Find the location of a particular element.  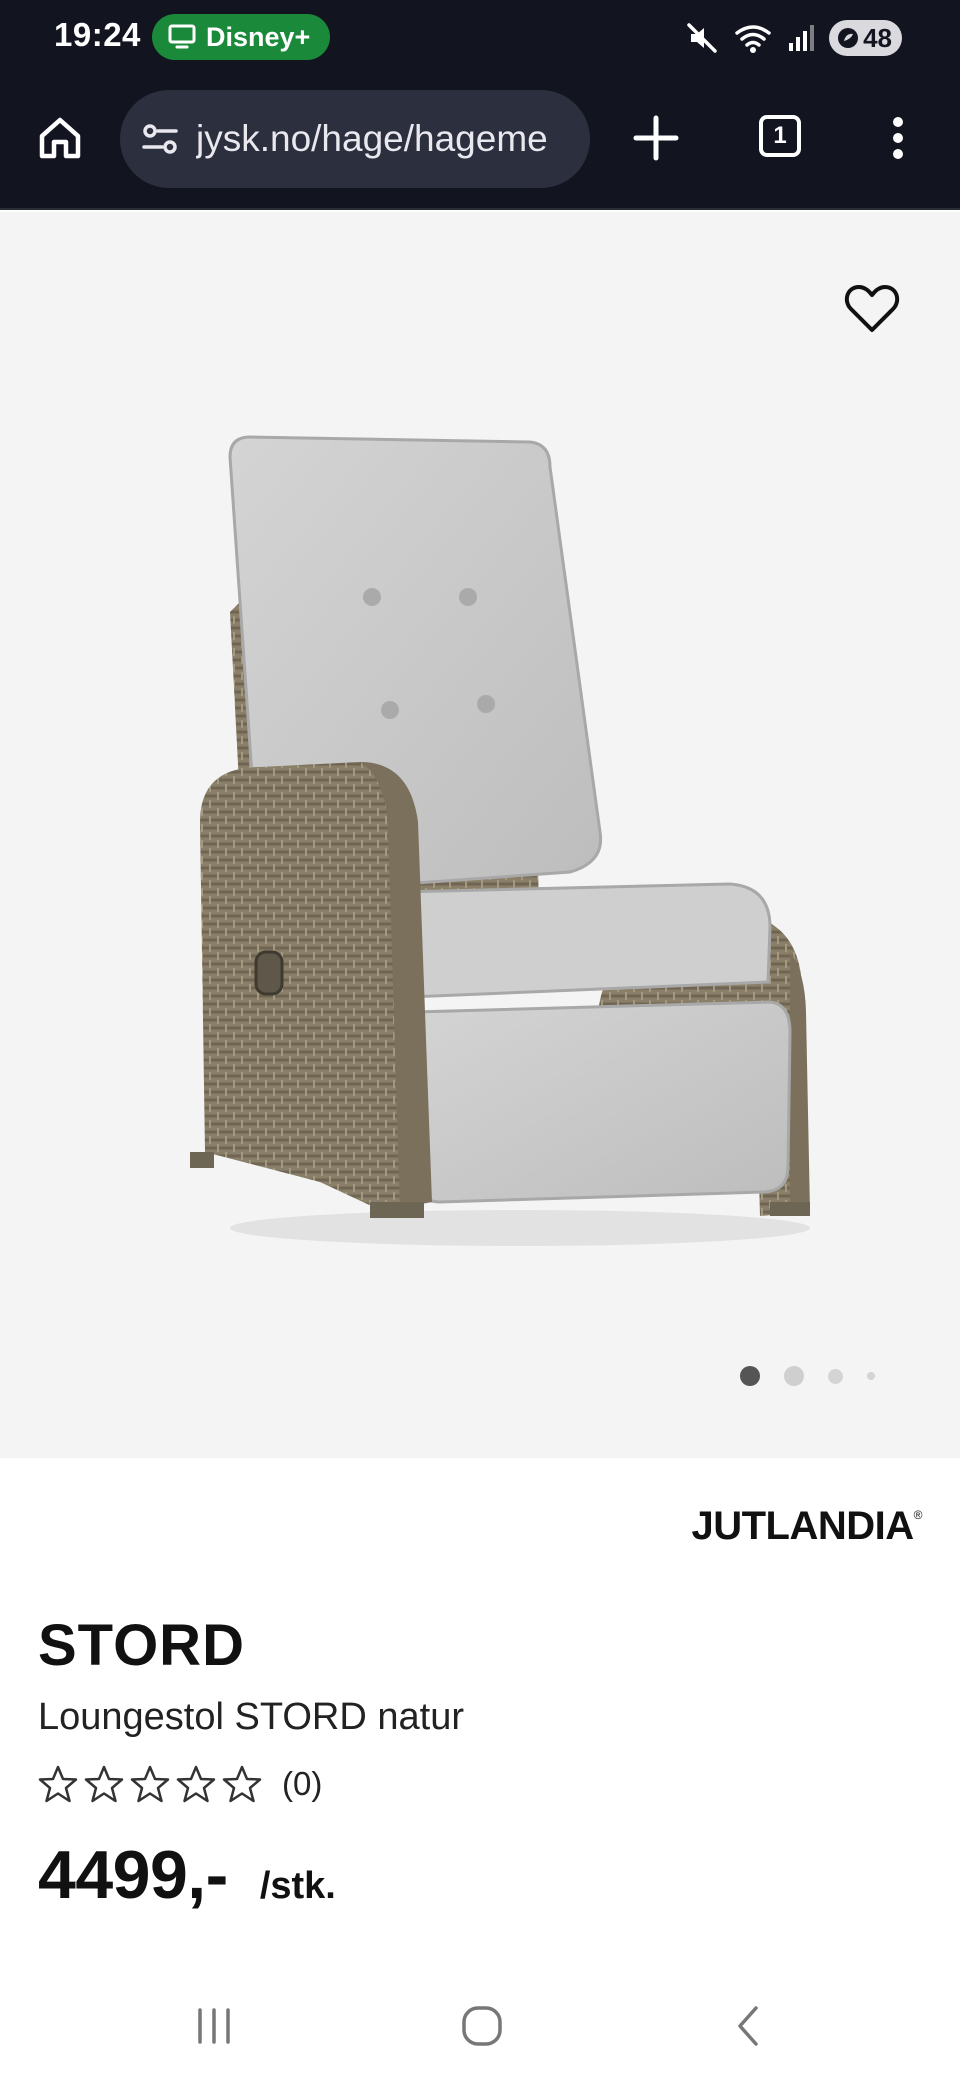

browser-toolbar: jysk.no/hage/hagemе 1 is located at coordinates (480, 144).